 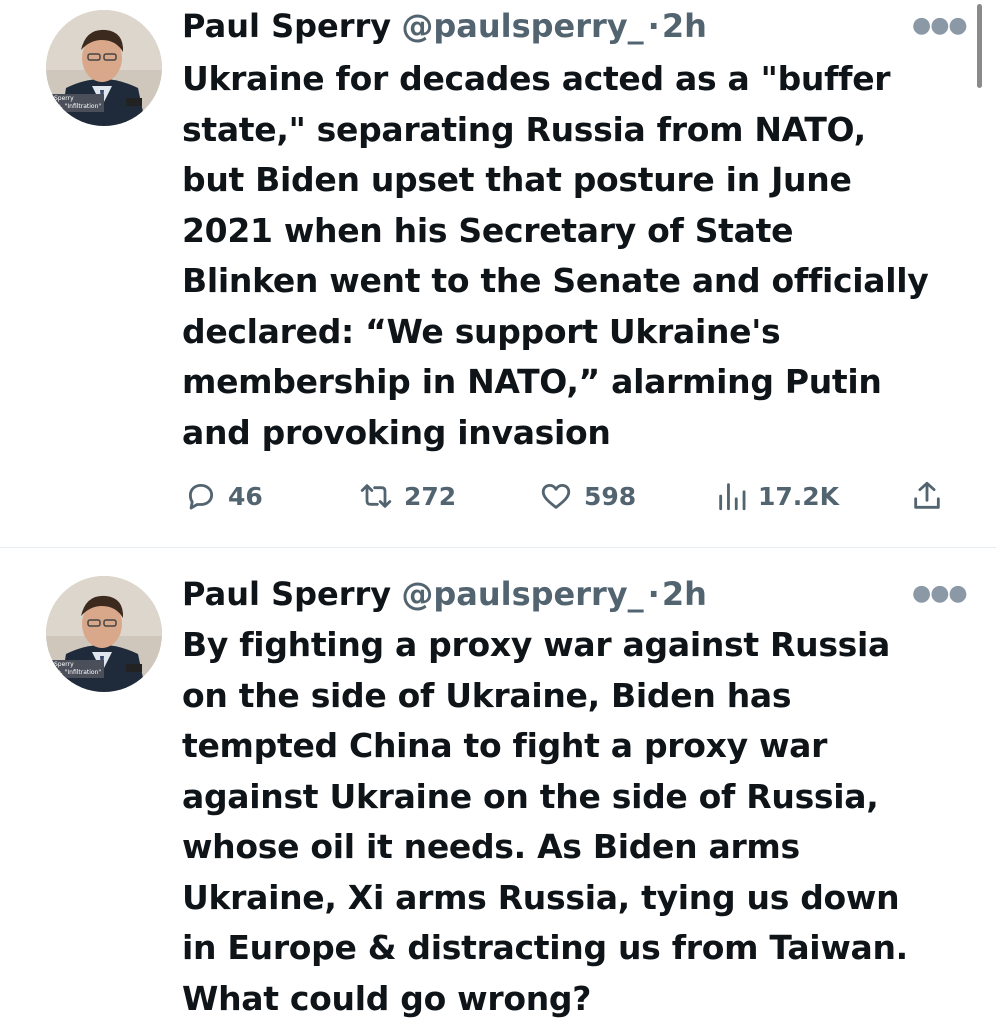 I want to click on tweet-actions: 46 272 598 17.2K, so click(x=567, y=496).